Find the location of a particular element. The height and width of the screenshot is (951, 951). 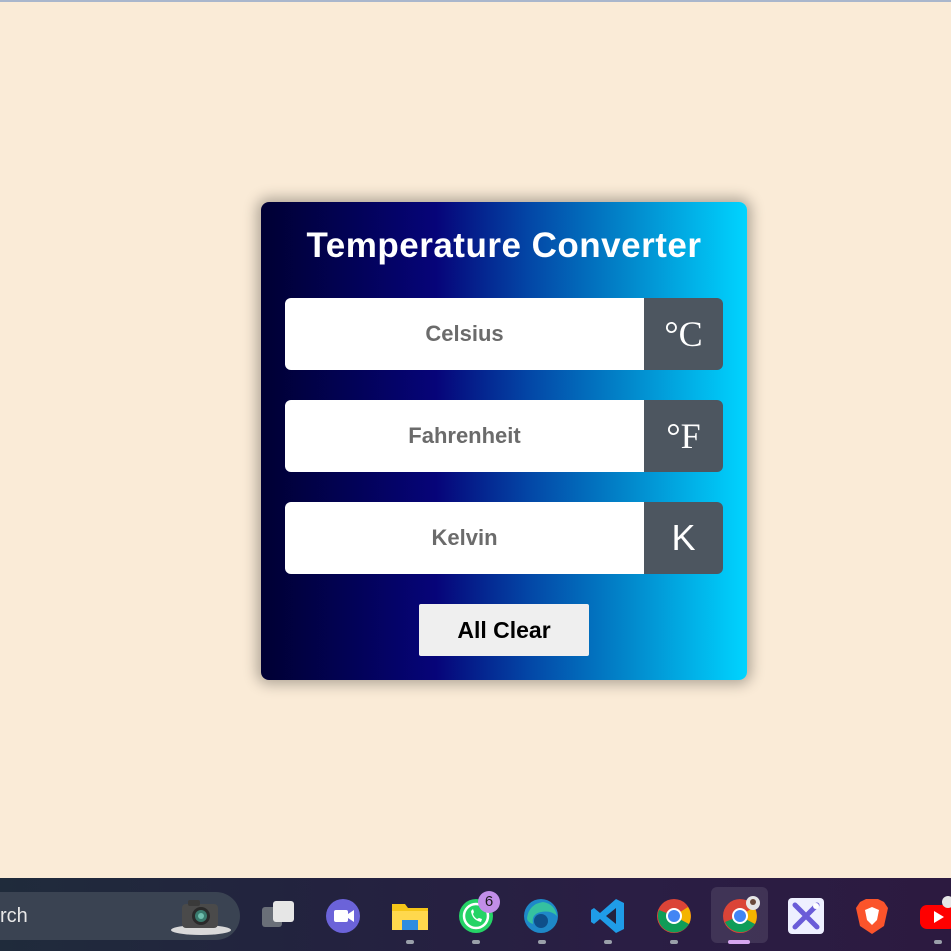

kelvin-row: K is located at coordinates (504, 538).